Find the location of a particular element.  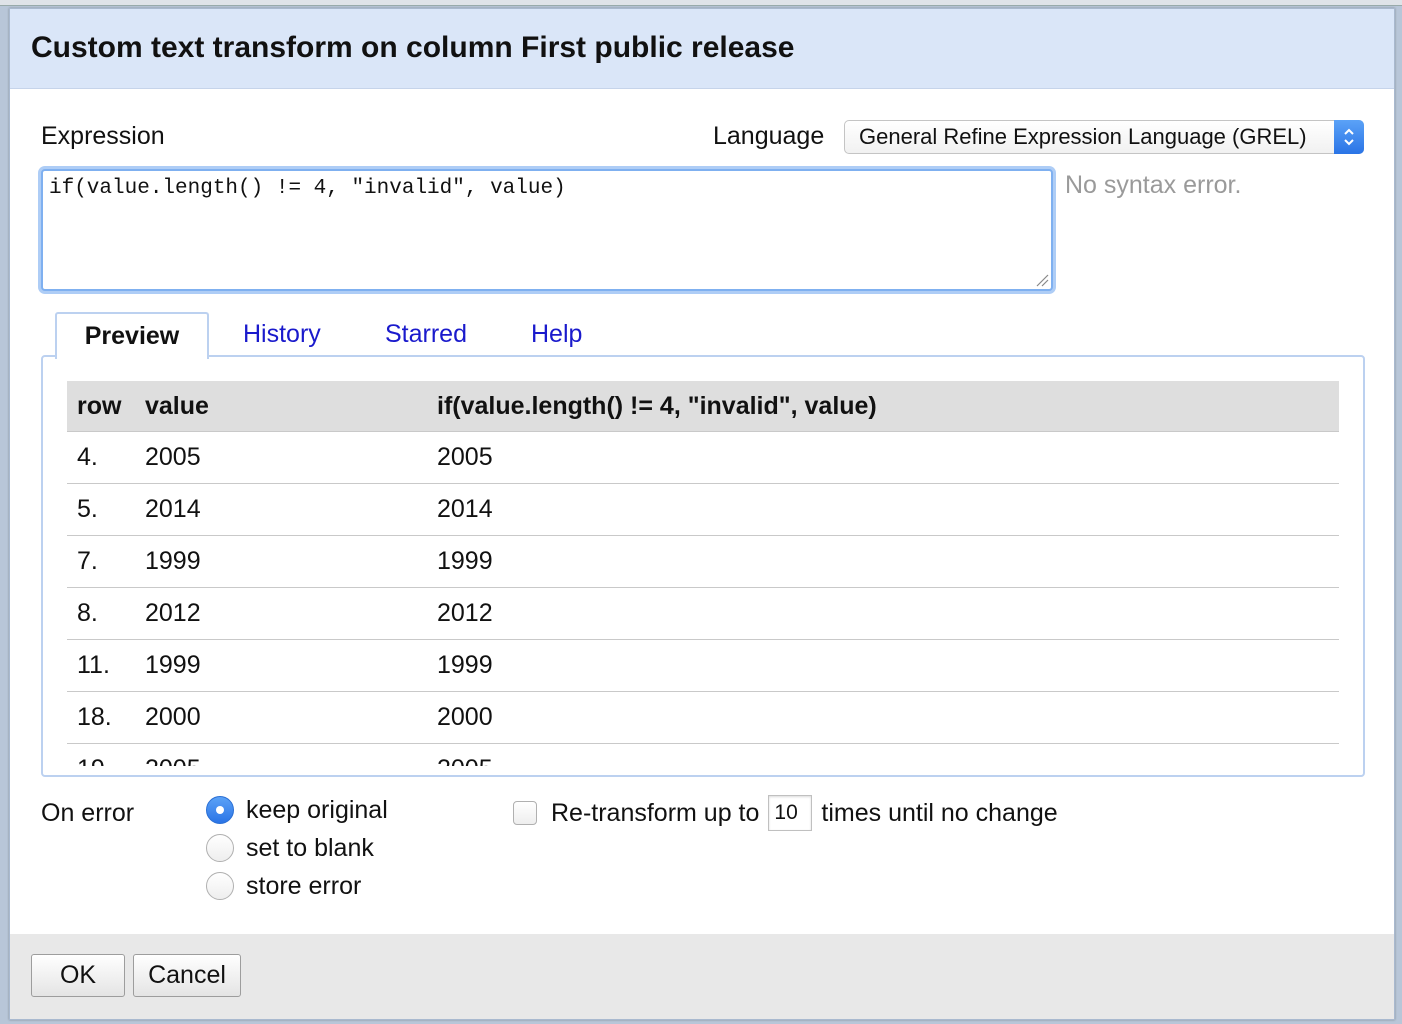

cancel-button: Cancel is located at coordinates (187, 975).